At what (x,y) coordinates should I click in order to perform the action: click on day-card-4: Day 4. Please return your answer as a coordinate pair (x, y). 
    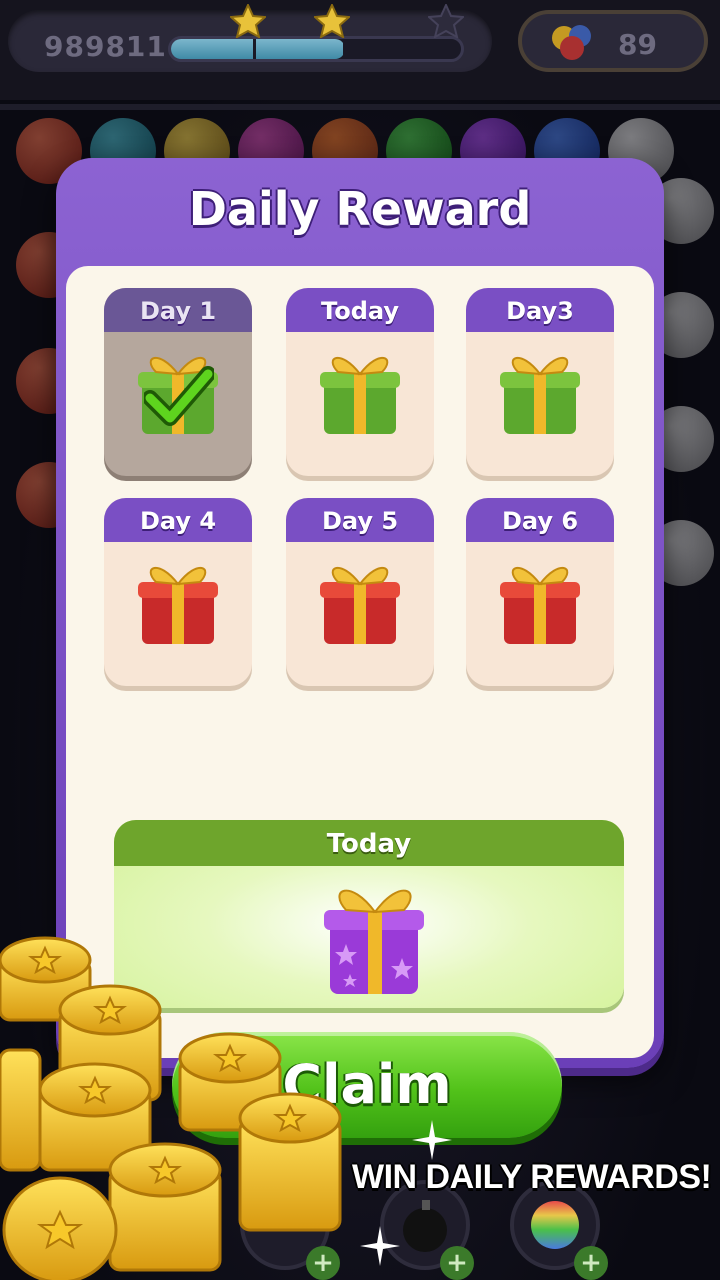
    Looking at the image, I should click on (178, 592).